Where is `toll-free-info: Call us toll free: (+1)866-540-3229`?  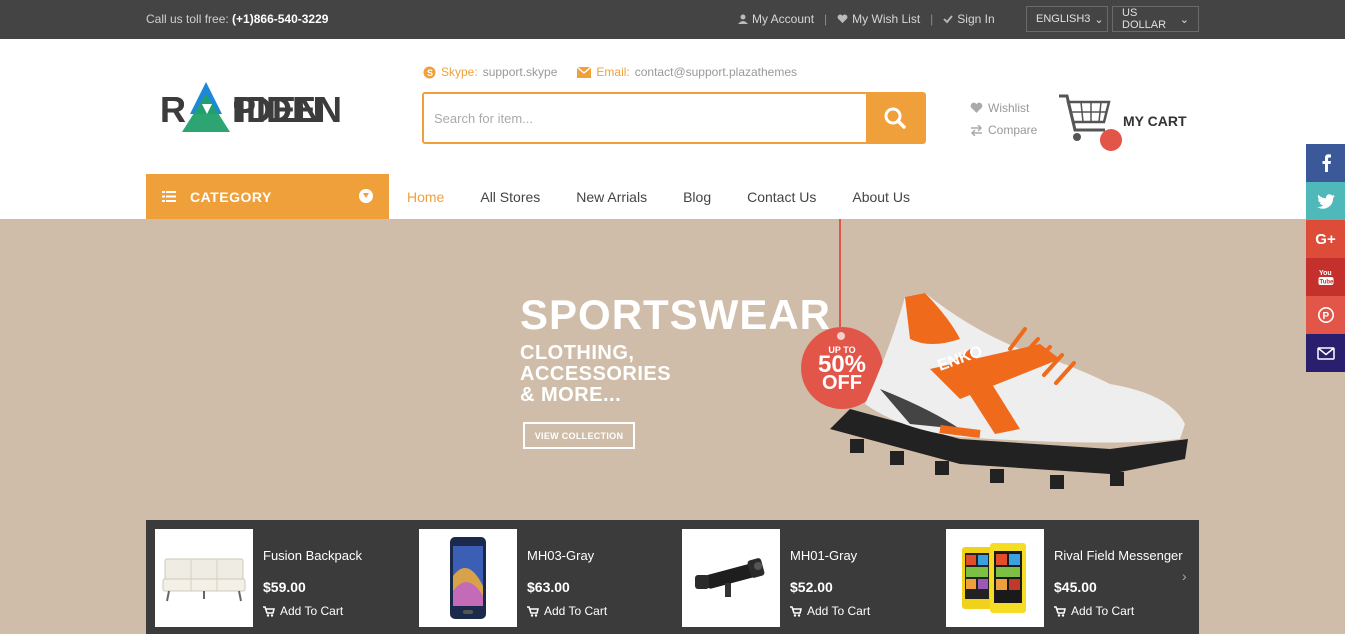
toll-free-info: Call us toll free: (+1)866-540-3229 is located at coordinates (237, 19).